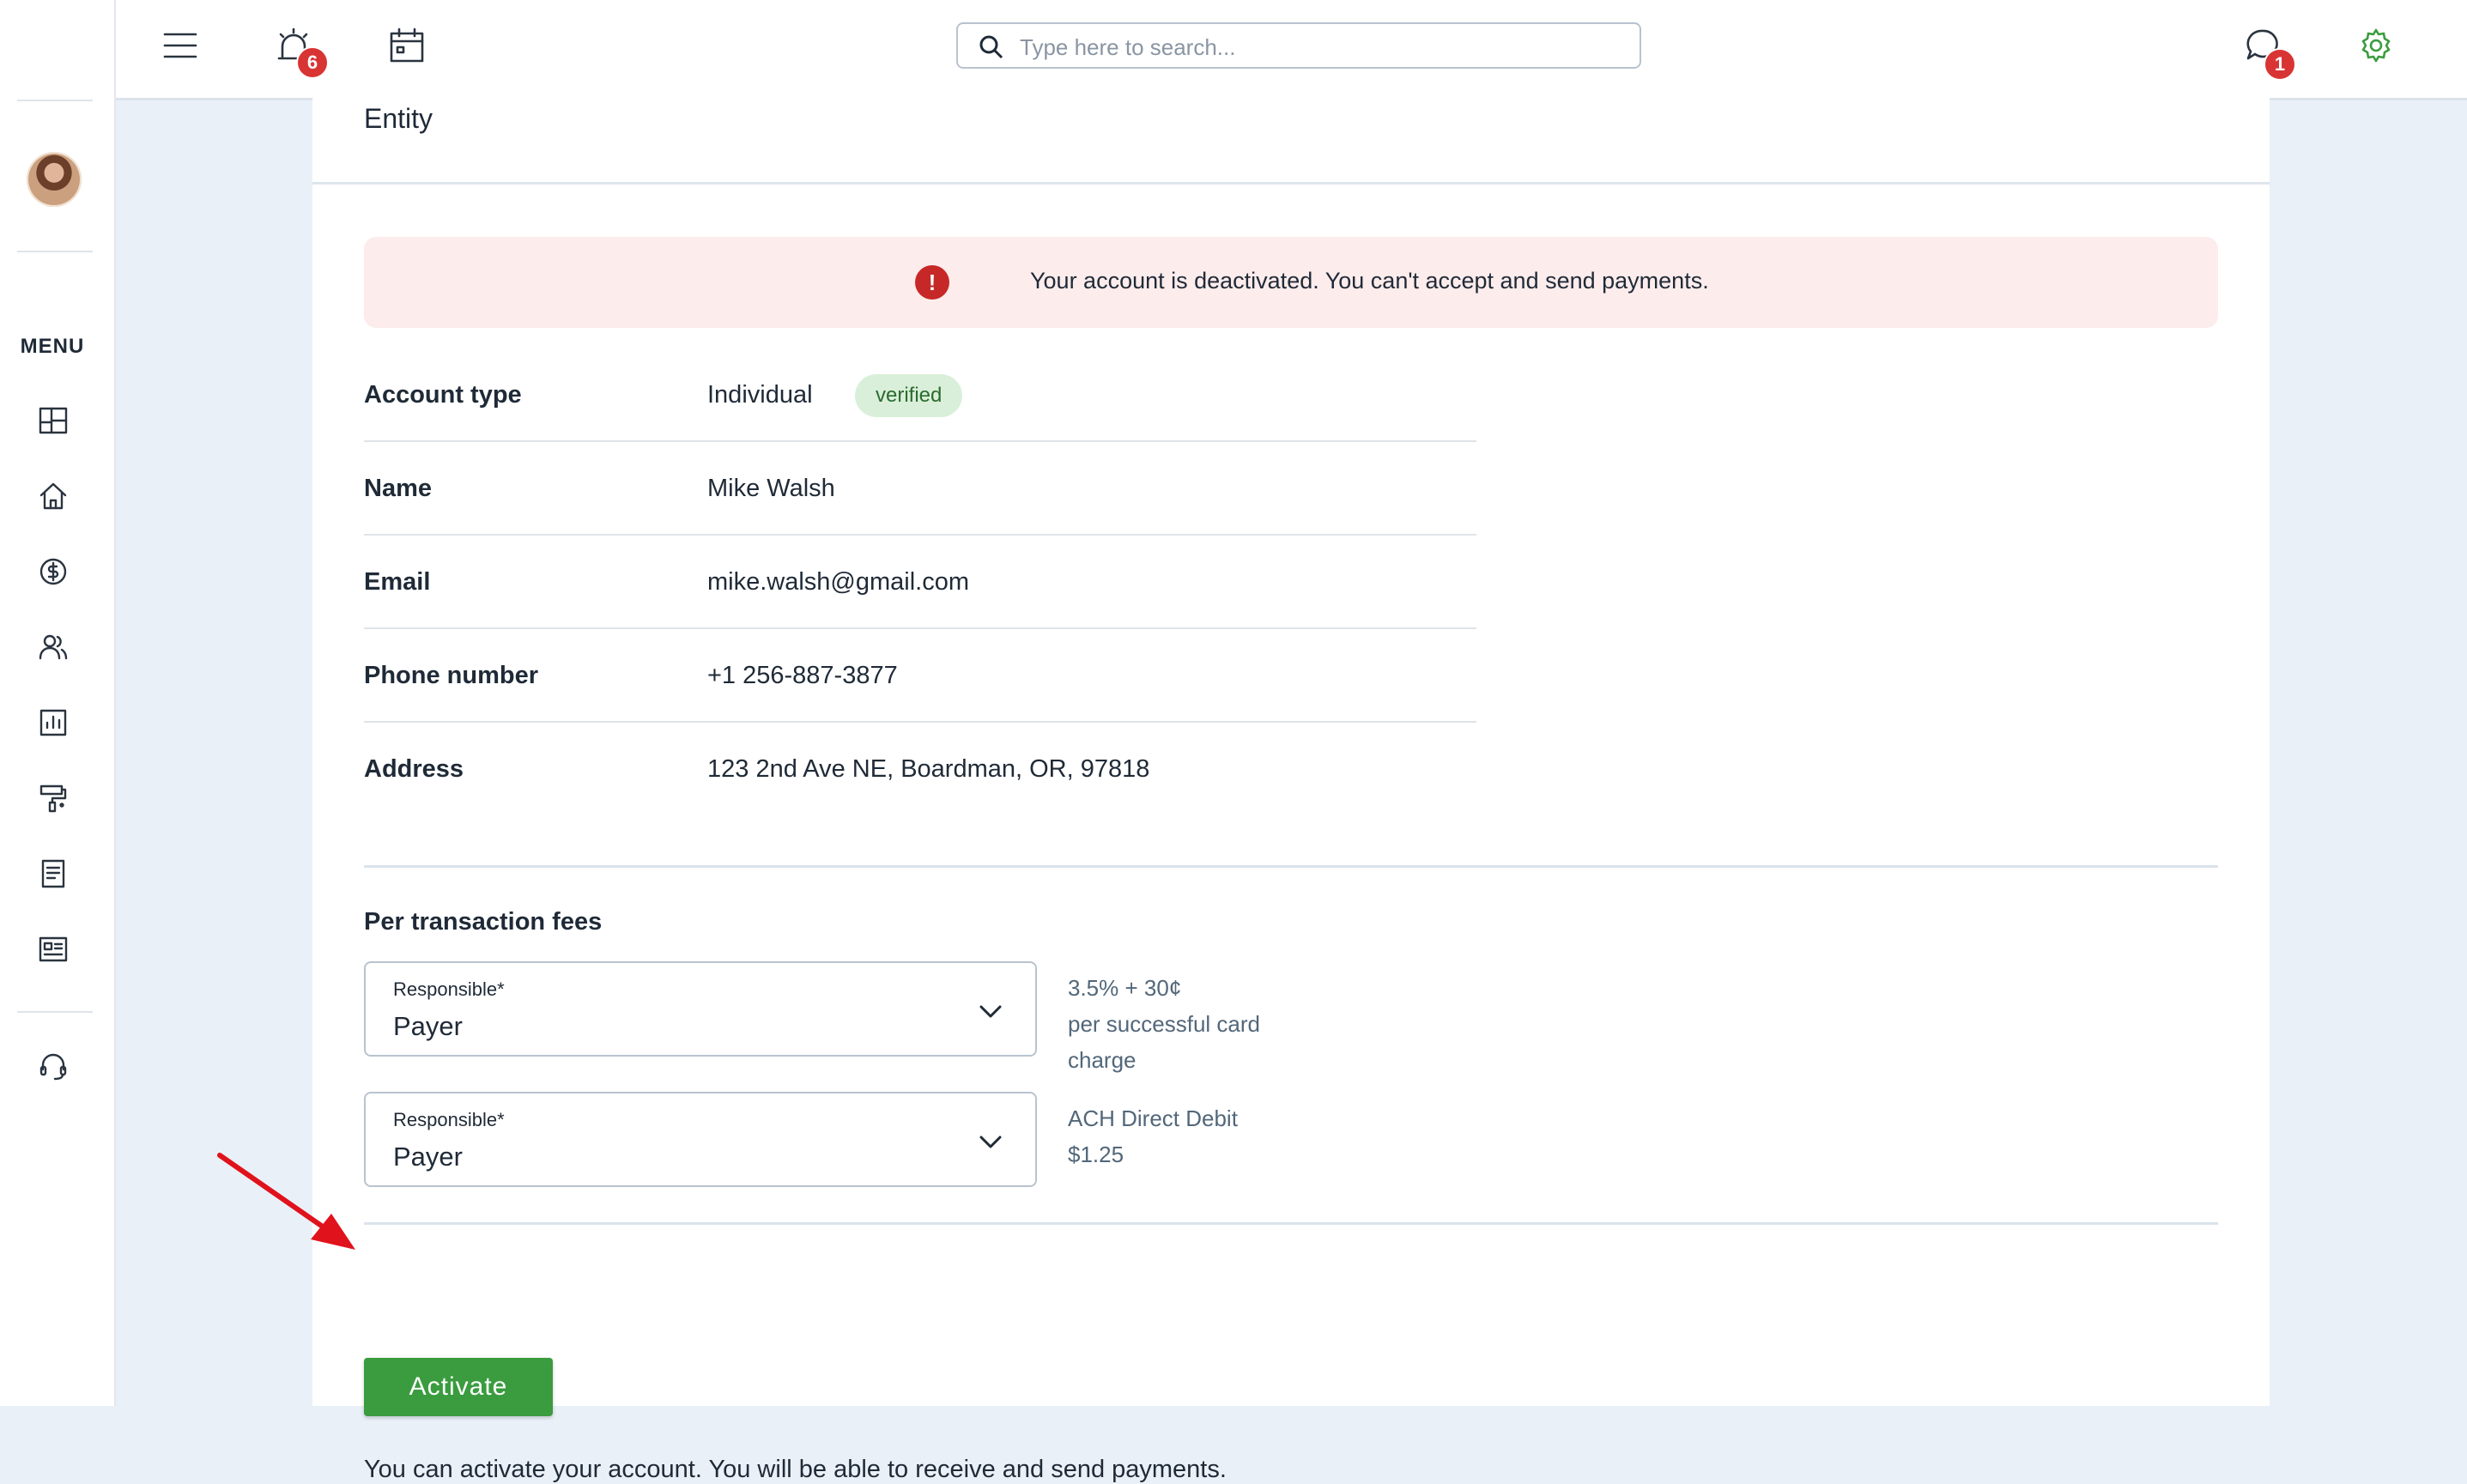 The height and width of the screenshot is (1484, 2467). I want to click on alarm-notifications-icon: 6, so click(299, 50).